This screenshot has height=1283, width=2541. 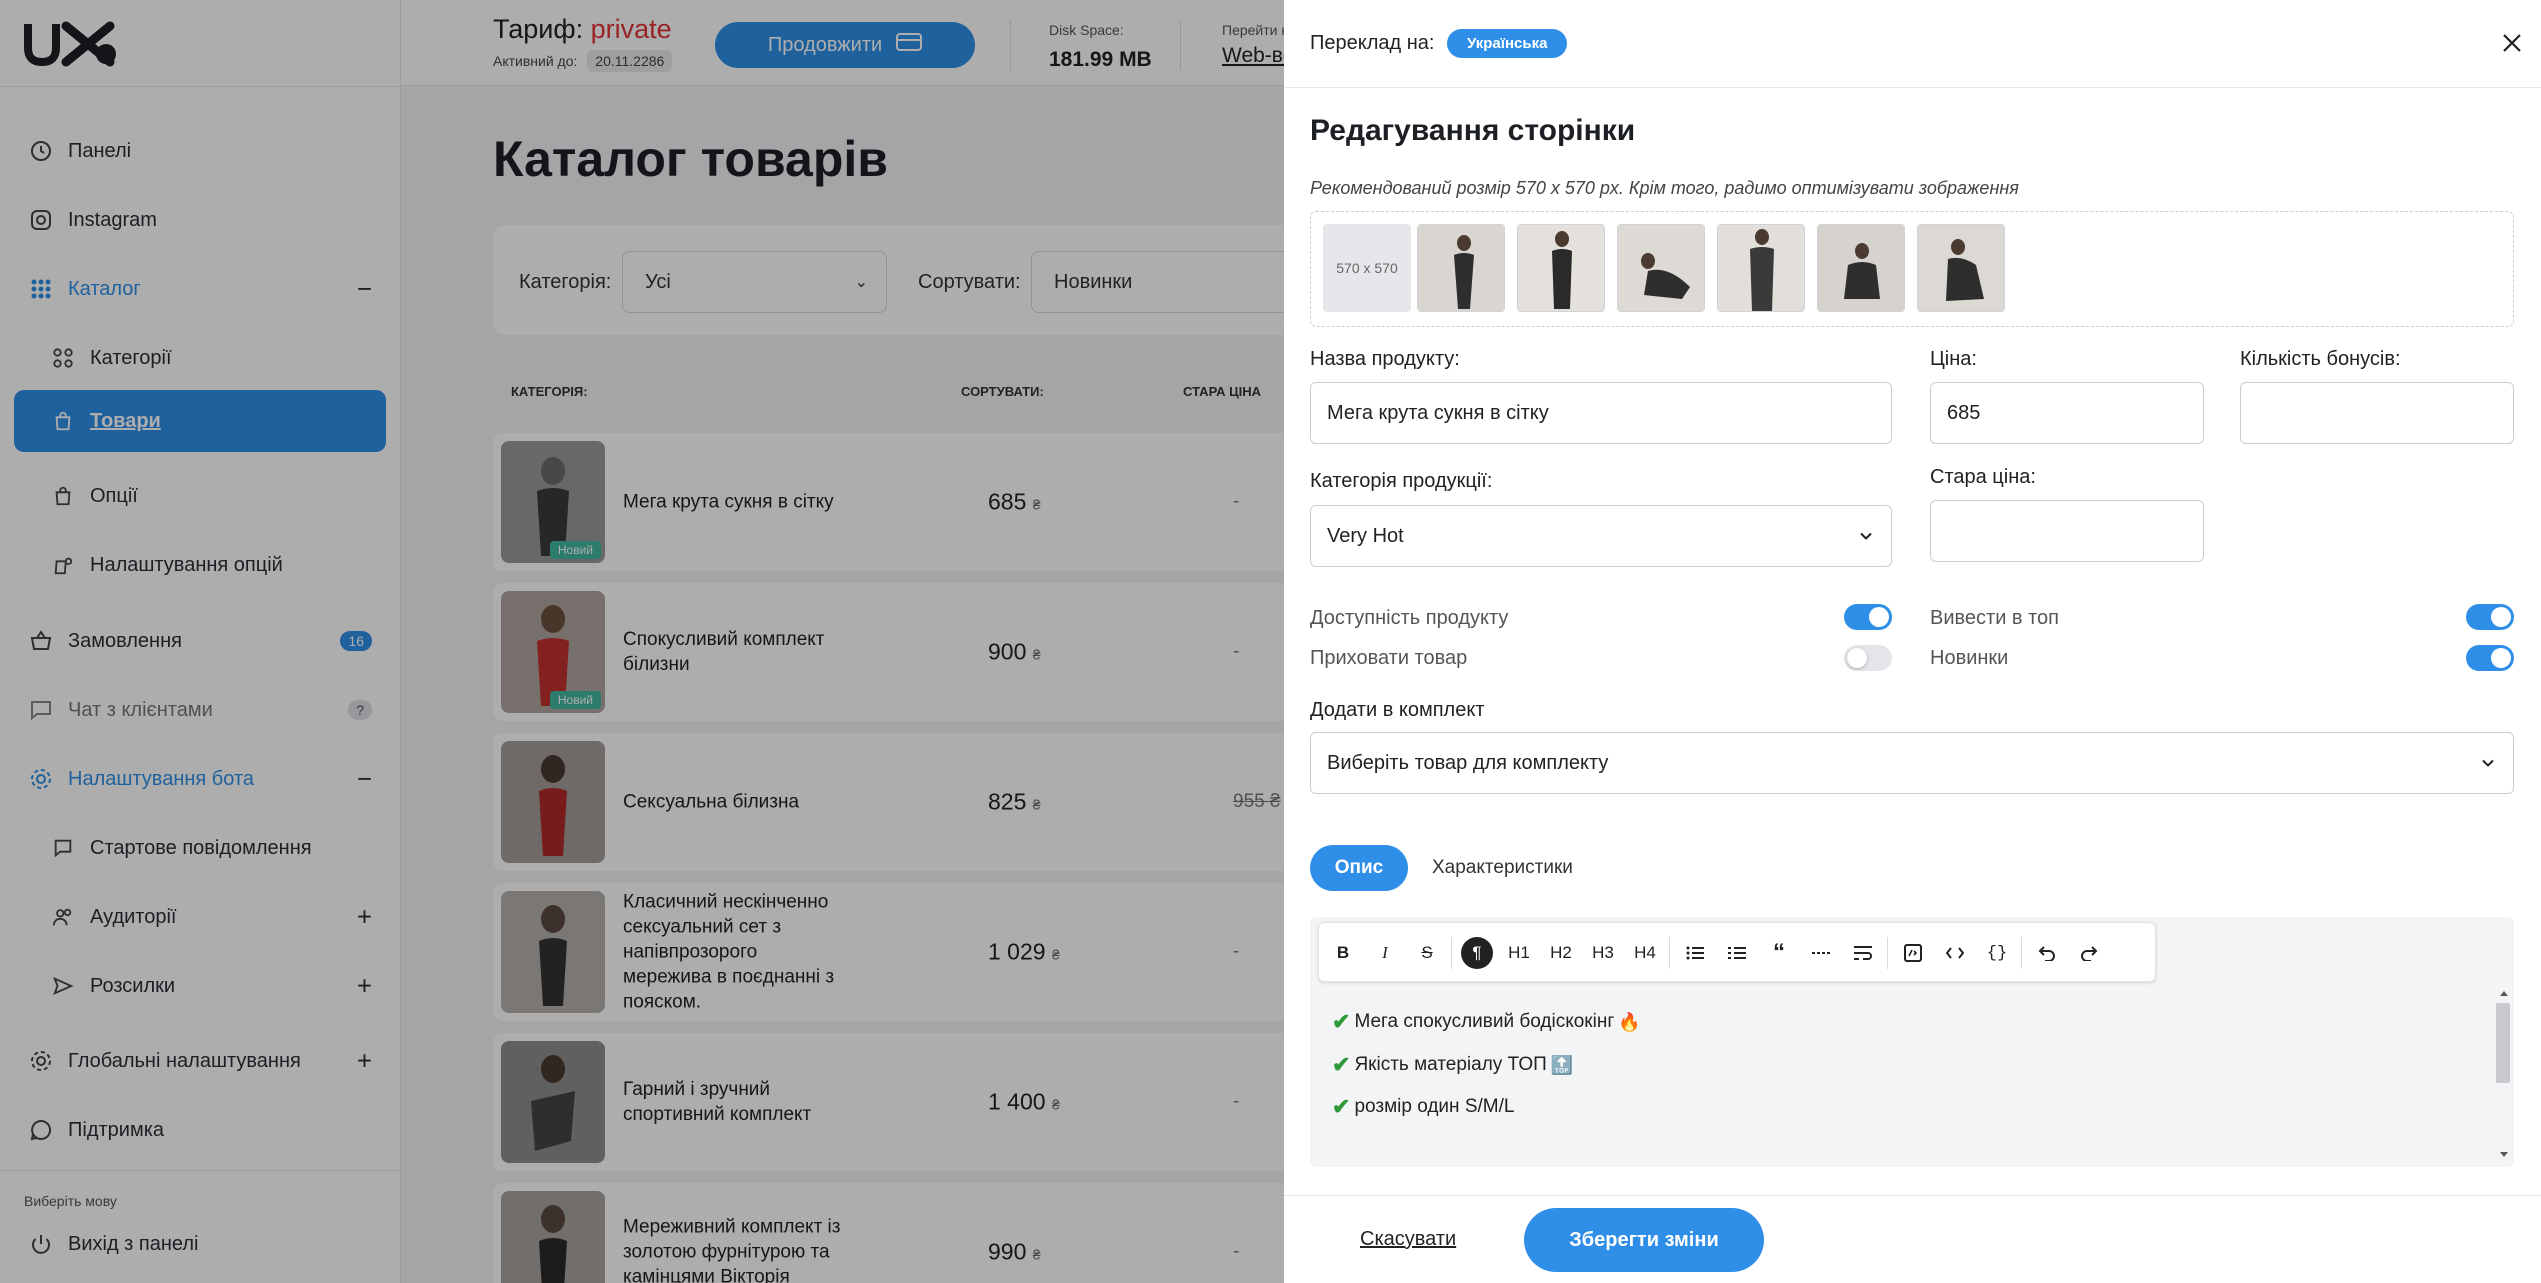 I want to click on heading4-button: H4, so click(x=1645, y=953).